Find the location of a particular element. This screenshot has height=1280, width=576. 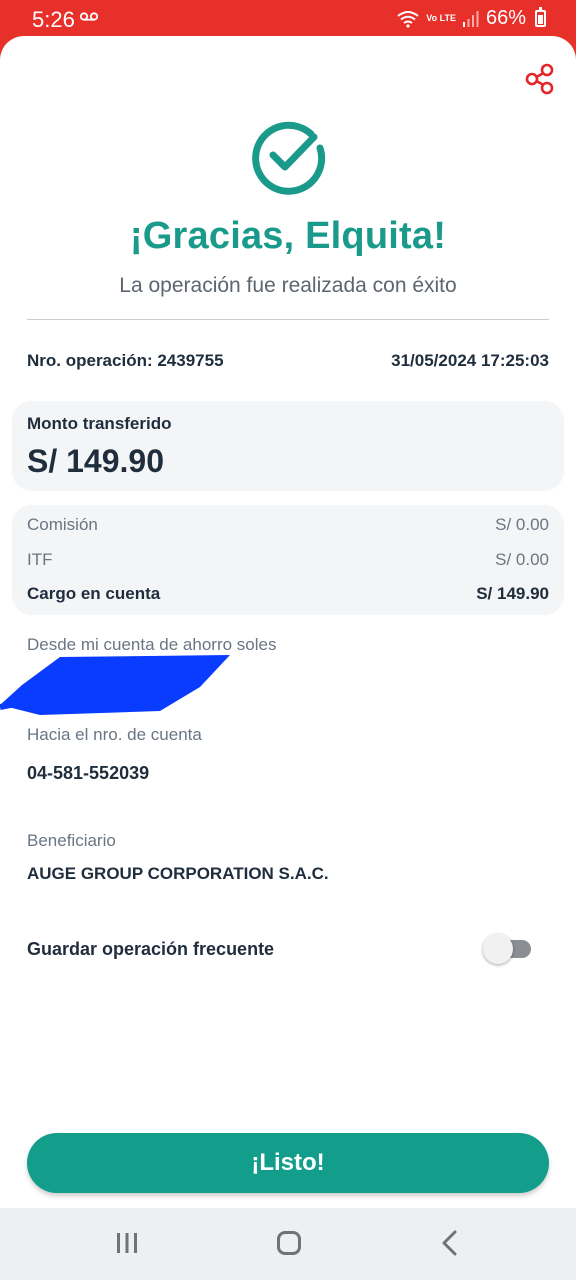

fee-row-commission: Comisión S/ 0.00 is located at coordinates (288, 525).